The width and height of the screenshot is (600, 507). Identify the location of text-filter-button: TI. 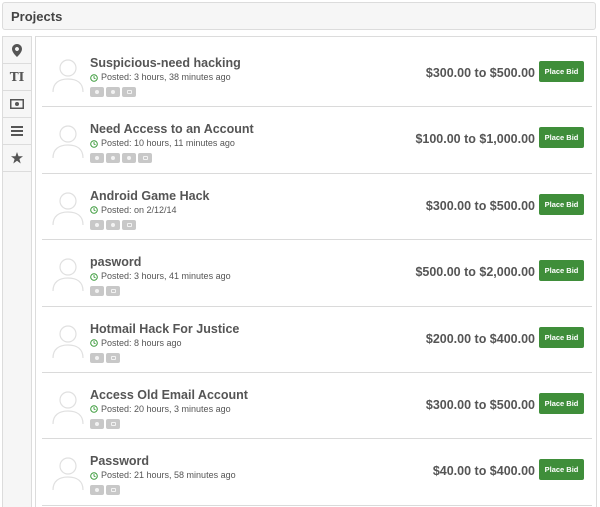
(17, 77).